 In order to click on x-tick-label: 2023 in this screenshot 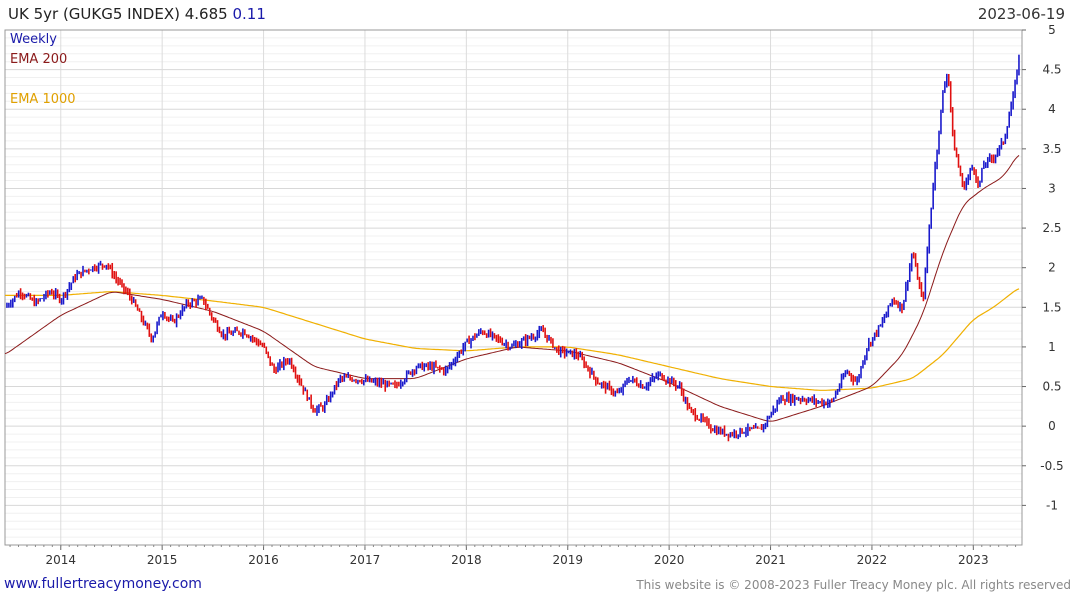, I will do `click(973, 560)`.